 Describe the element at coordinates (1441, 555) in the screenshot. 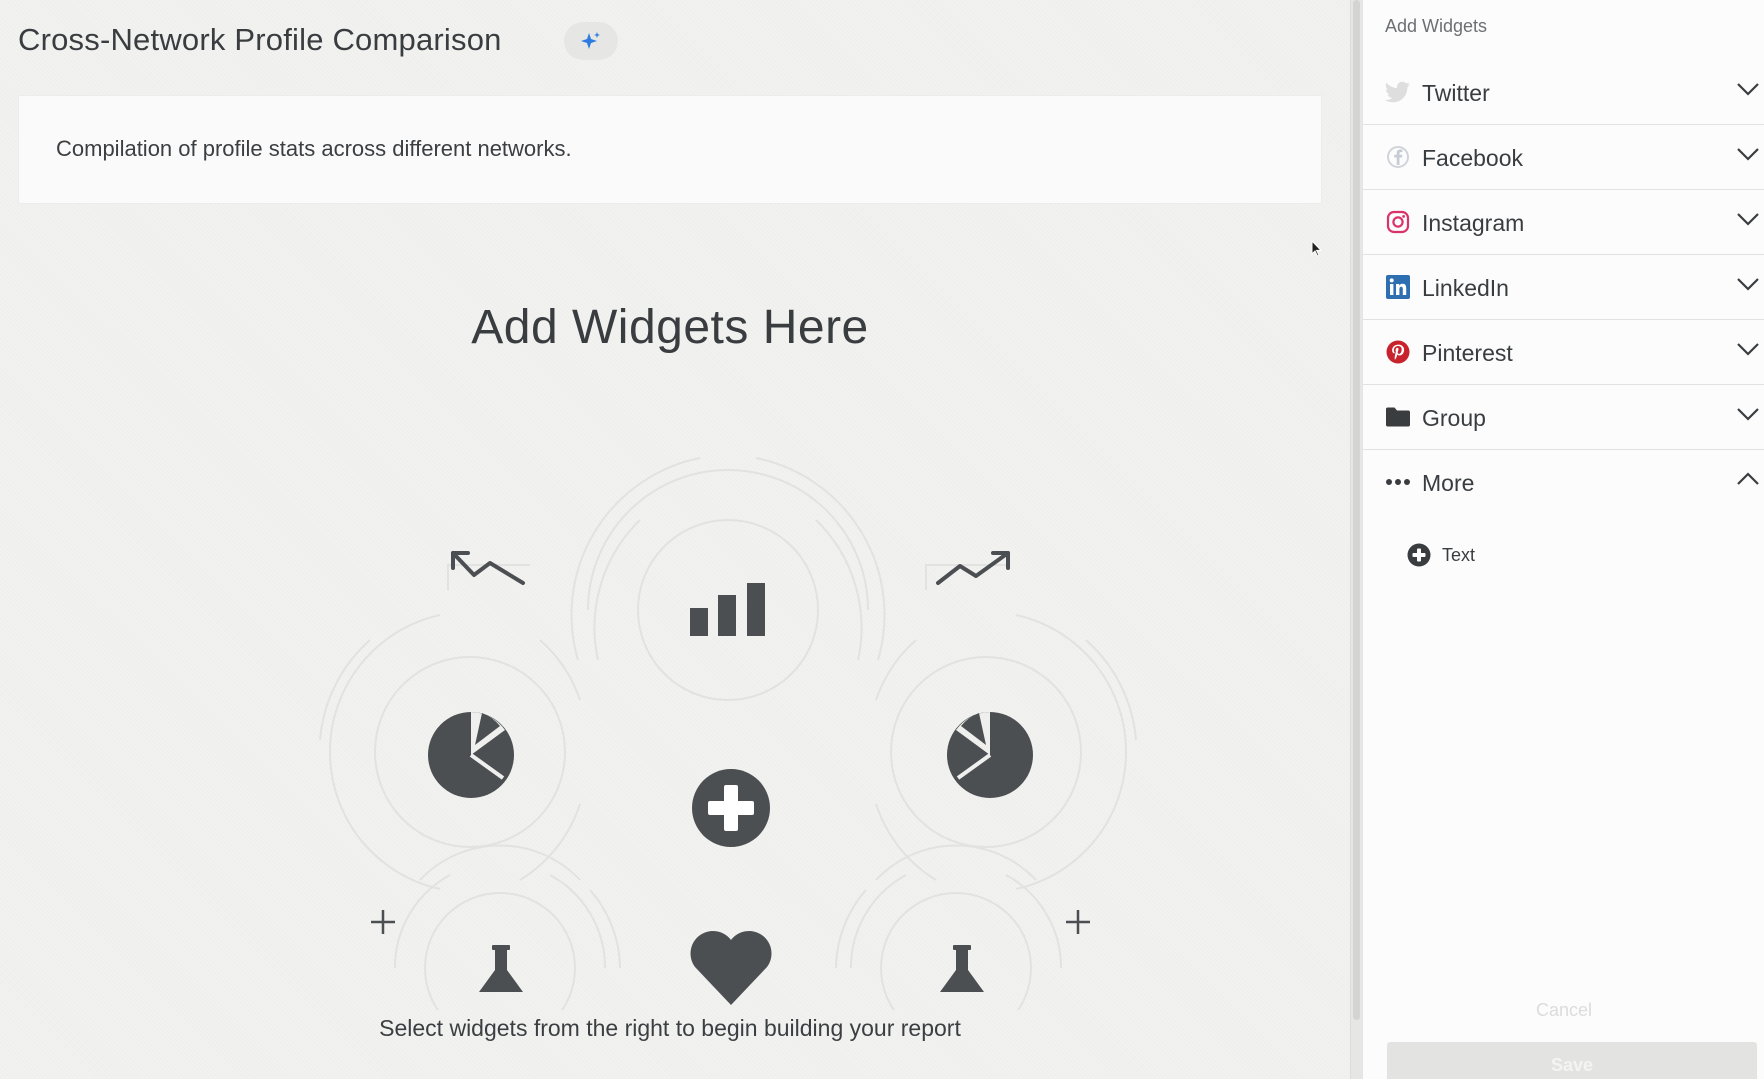

I see `widget-text: Text` at that location.